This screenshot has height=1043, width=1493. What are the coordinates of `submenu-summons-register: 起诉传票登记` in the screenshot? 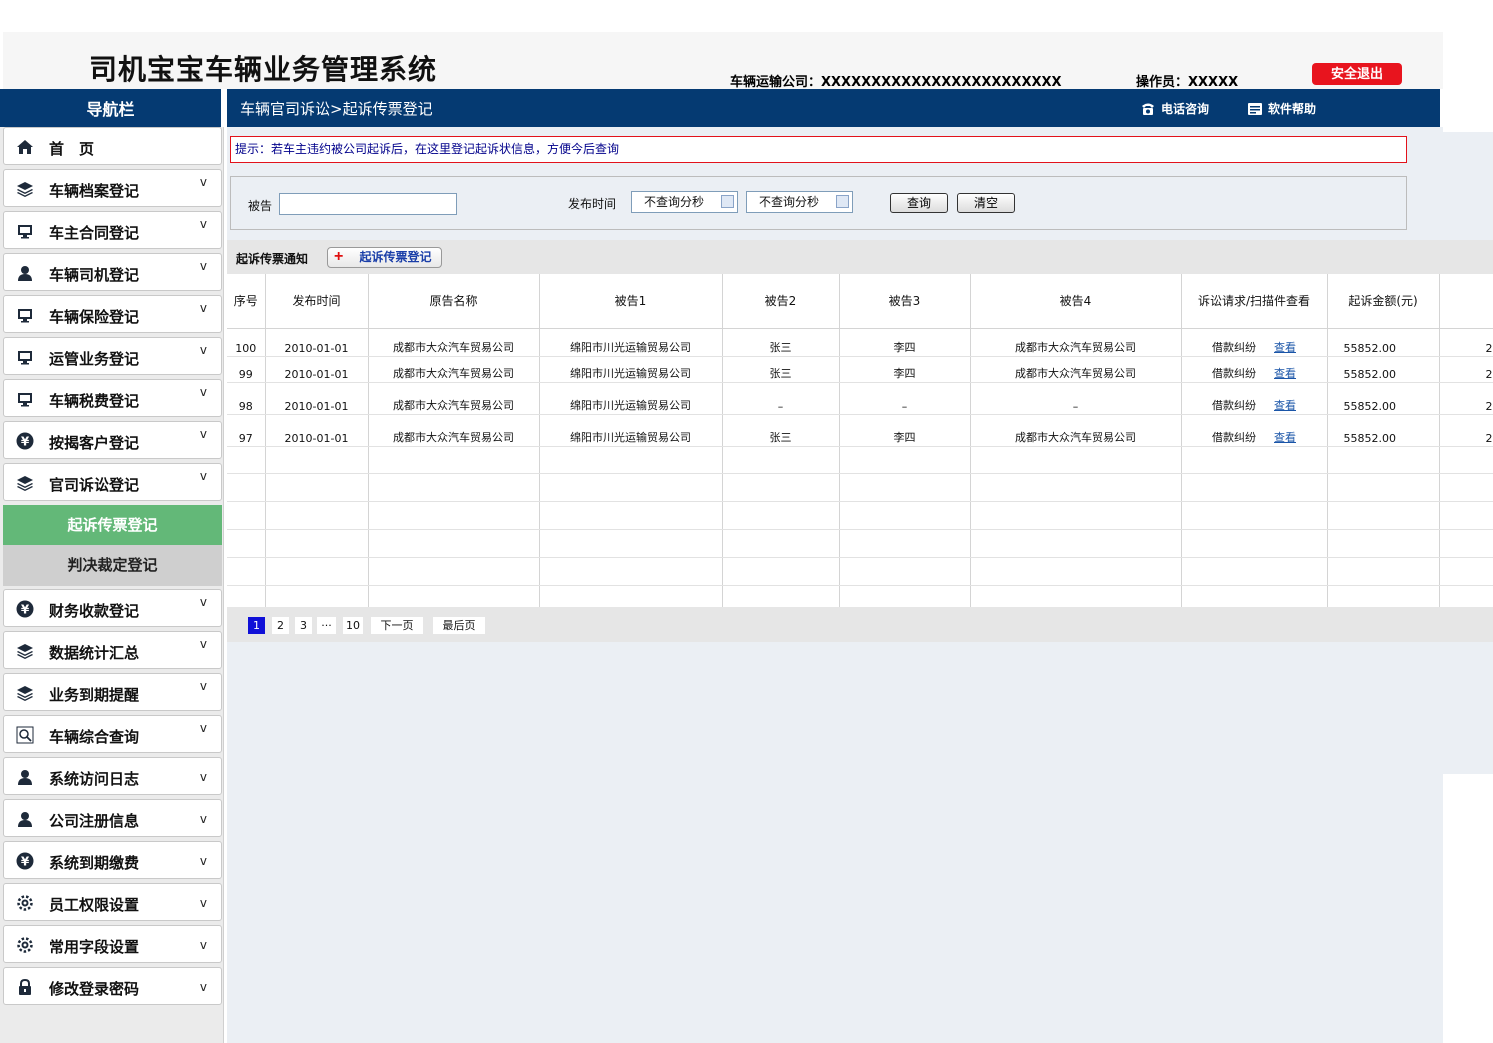 It's located at (112, 525).